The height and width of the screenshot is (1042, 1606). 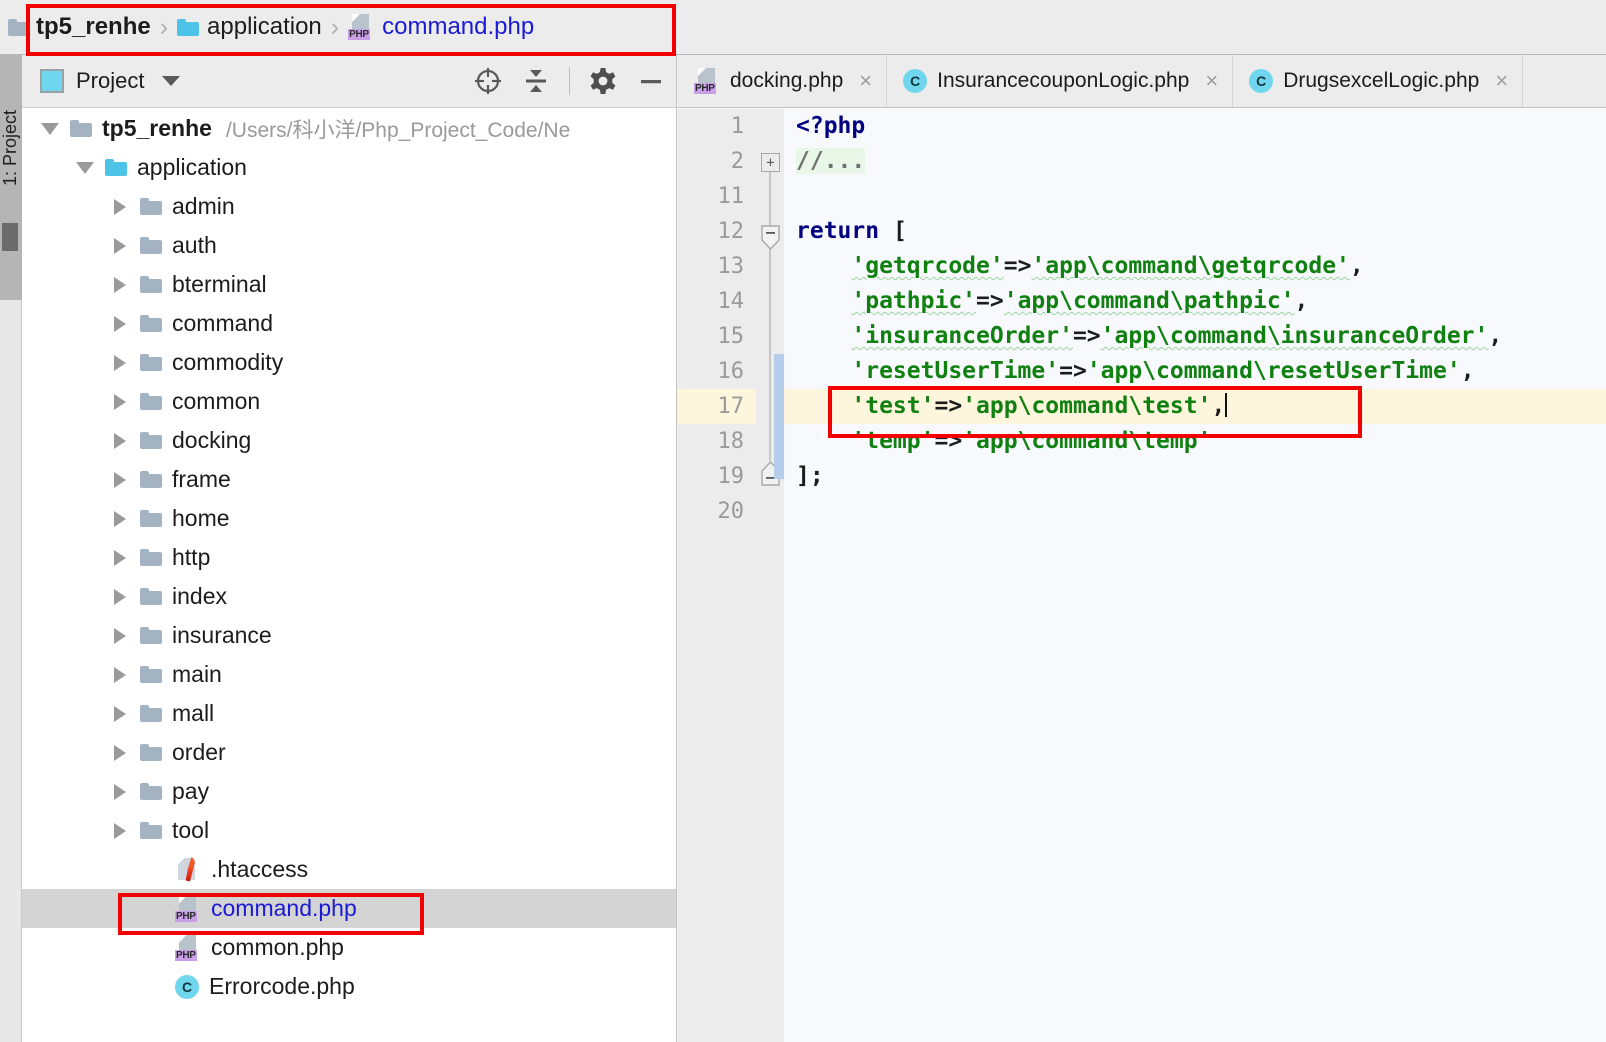 I want to click on chevron-down-icon, so click(x=171, y=81).